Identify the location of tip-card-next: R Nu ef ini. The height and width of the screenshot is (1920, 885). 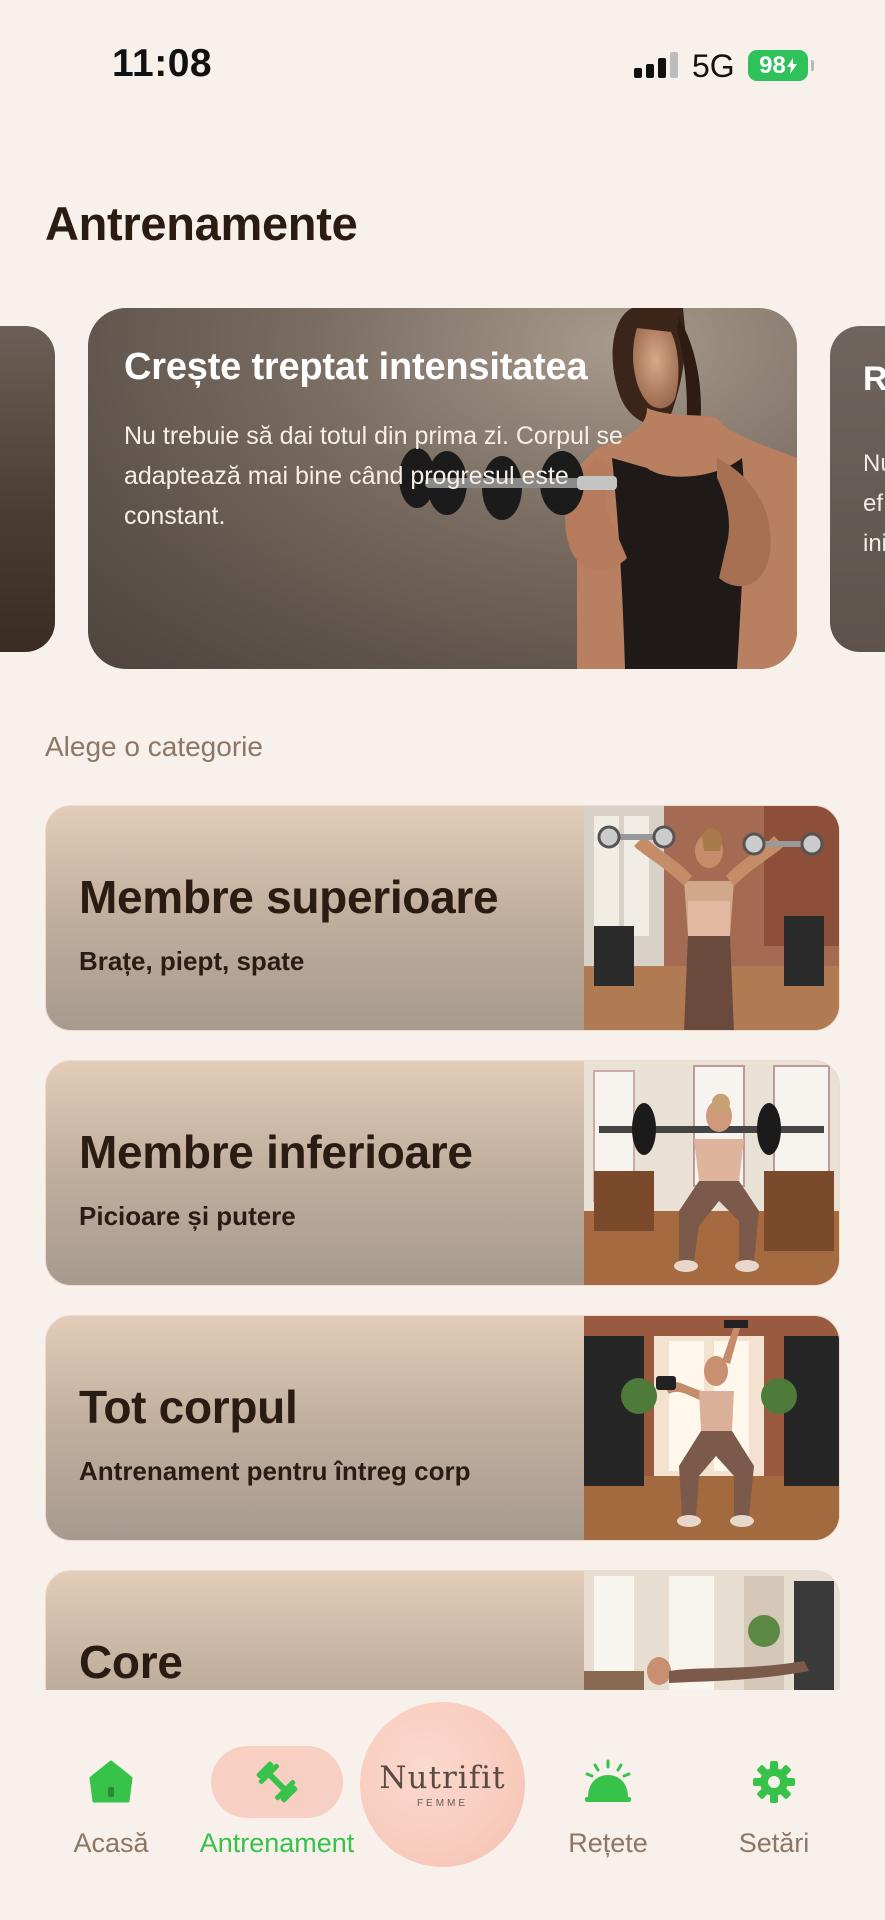
(857, 489).